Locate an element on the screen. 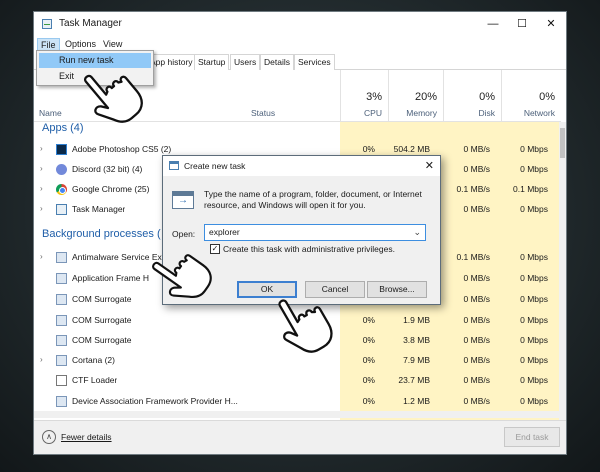 The image size is (600, 472). column-status: Status is located at coordinates (292, 96).